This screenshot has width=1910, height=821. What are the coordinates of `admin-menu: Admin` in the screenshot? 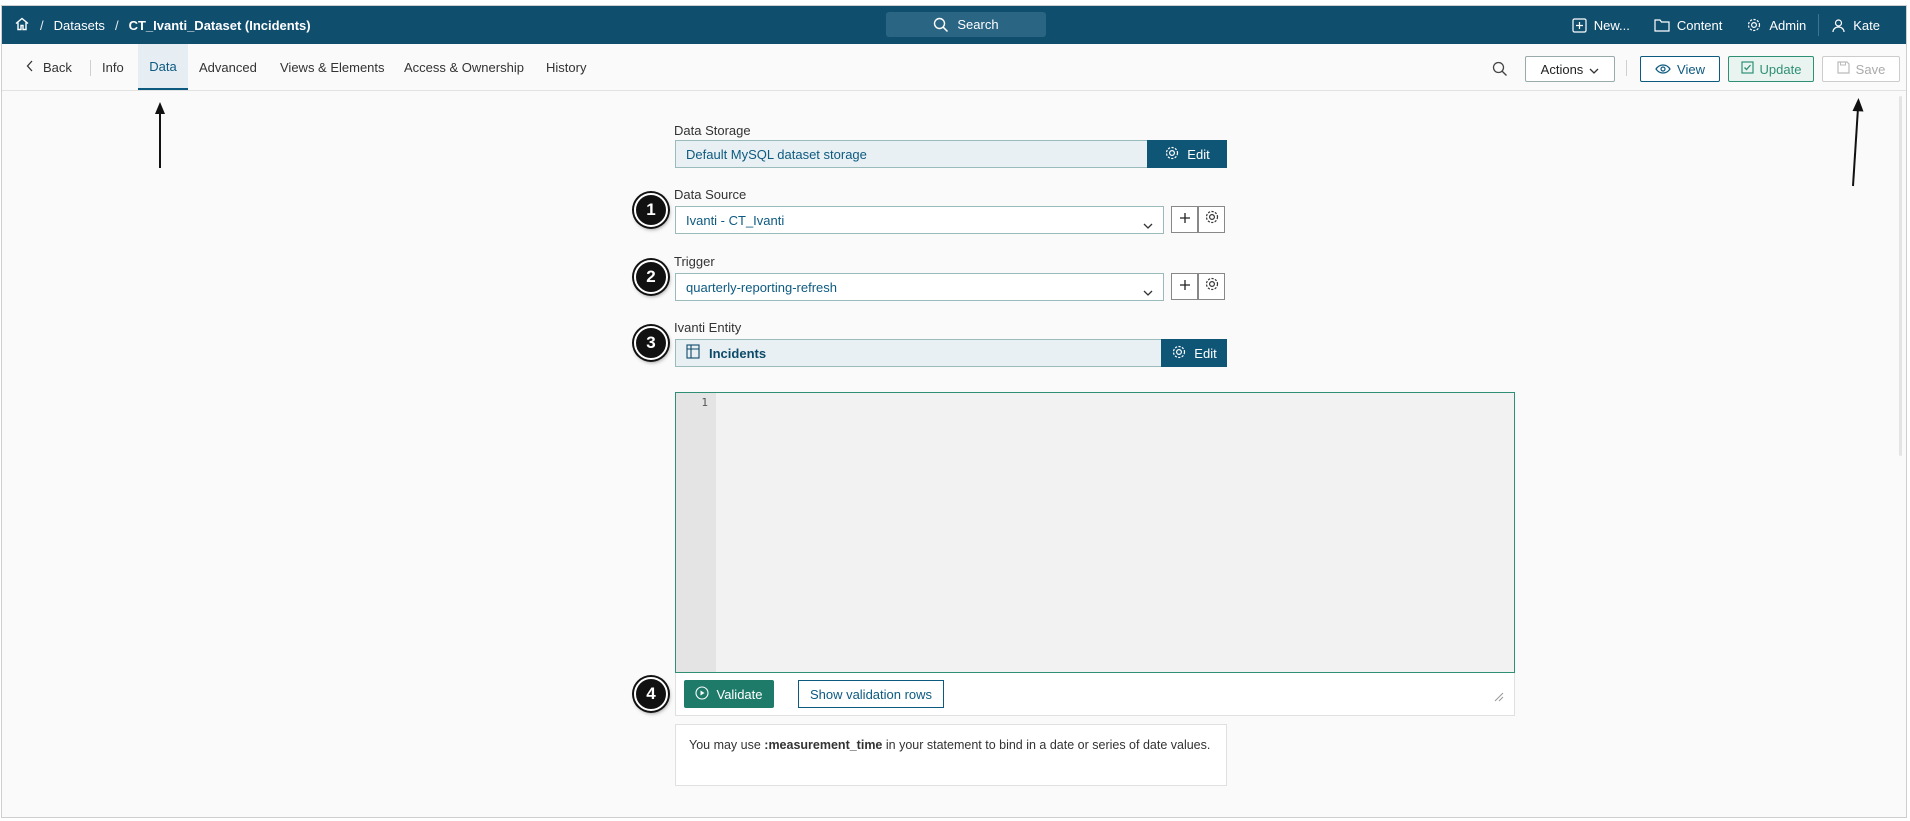 It's located at (1776, 25).